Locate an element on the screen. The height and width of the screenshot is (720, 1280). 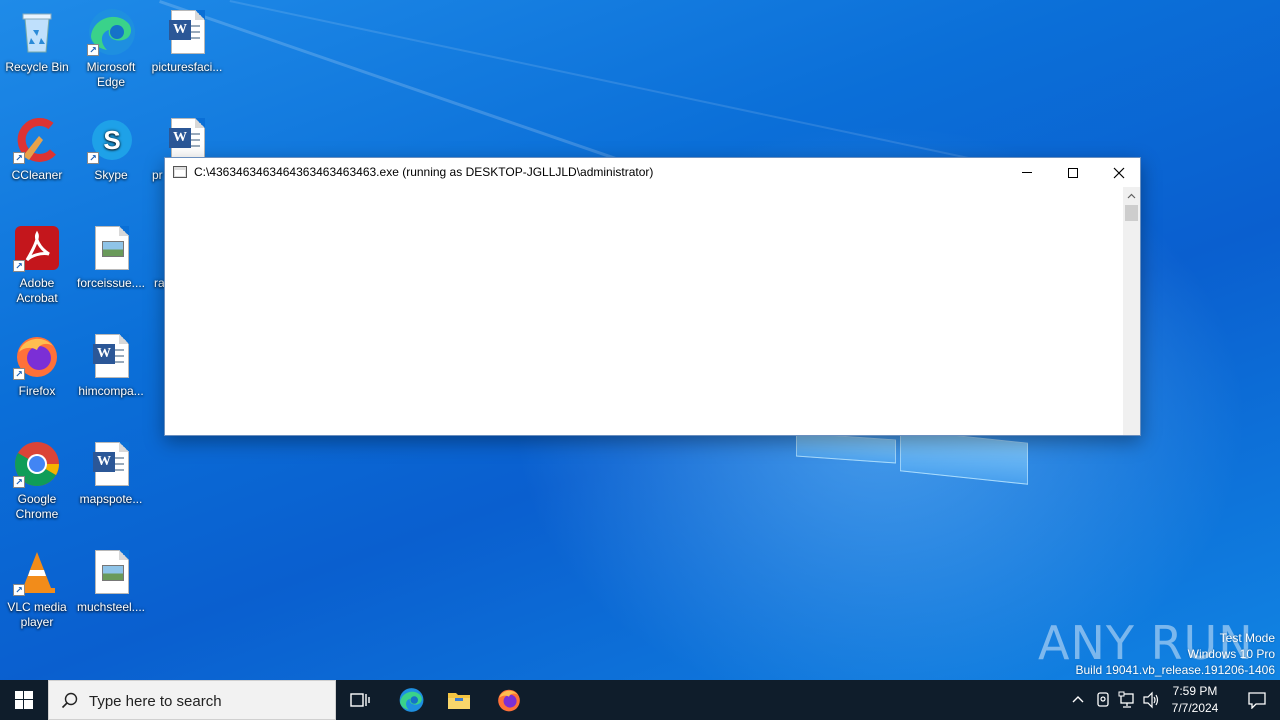
close-icon is located at coordinates (1119, 172).